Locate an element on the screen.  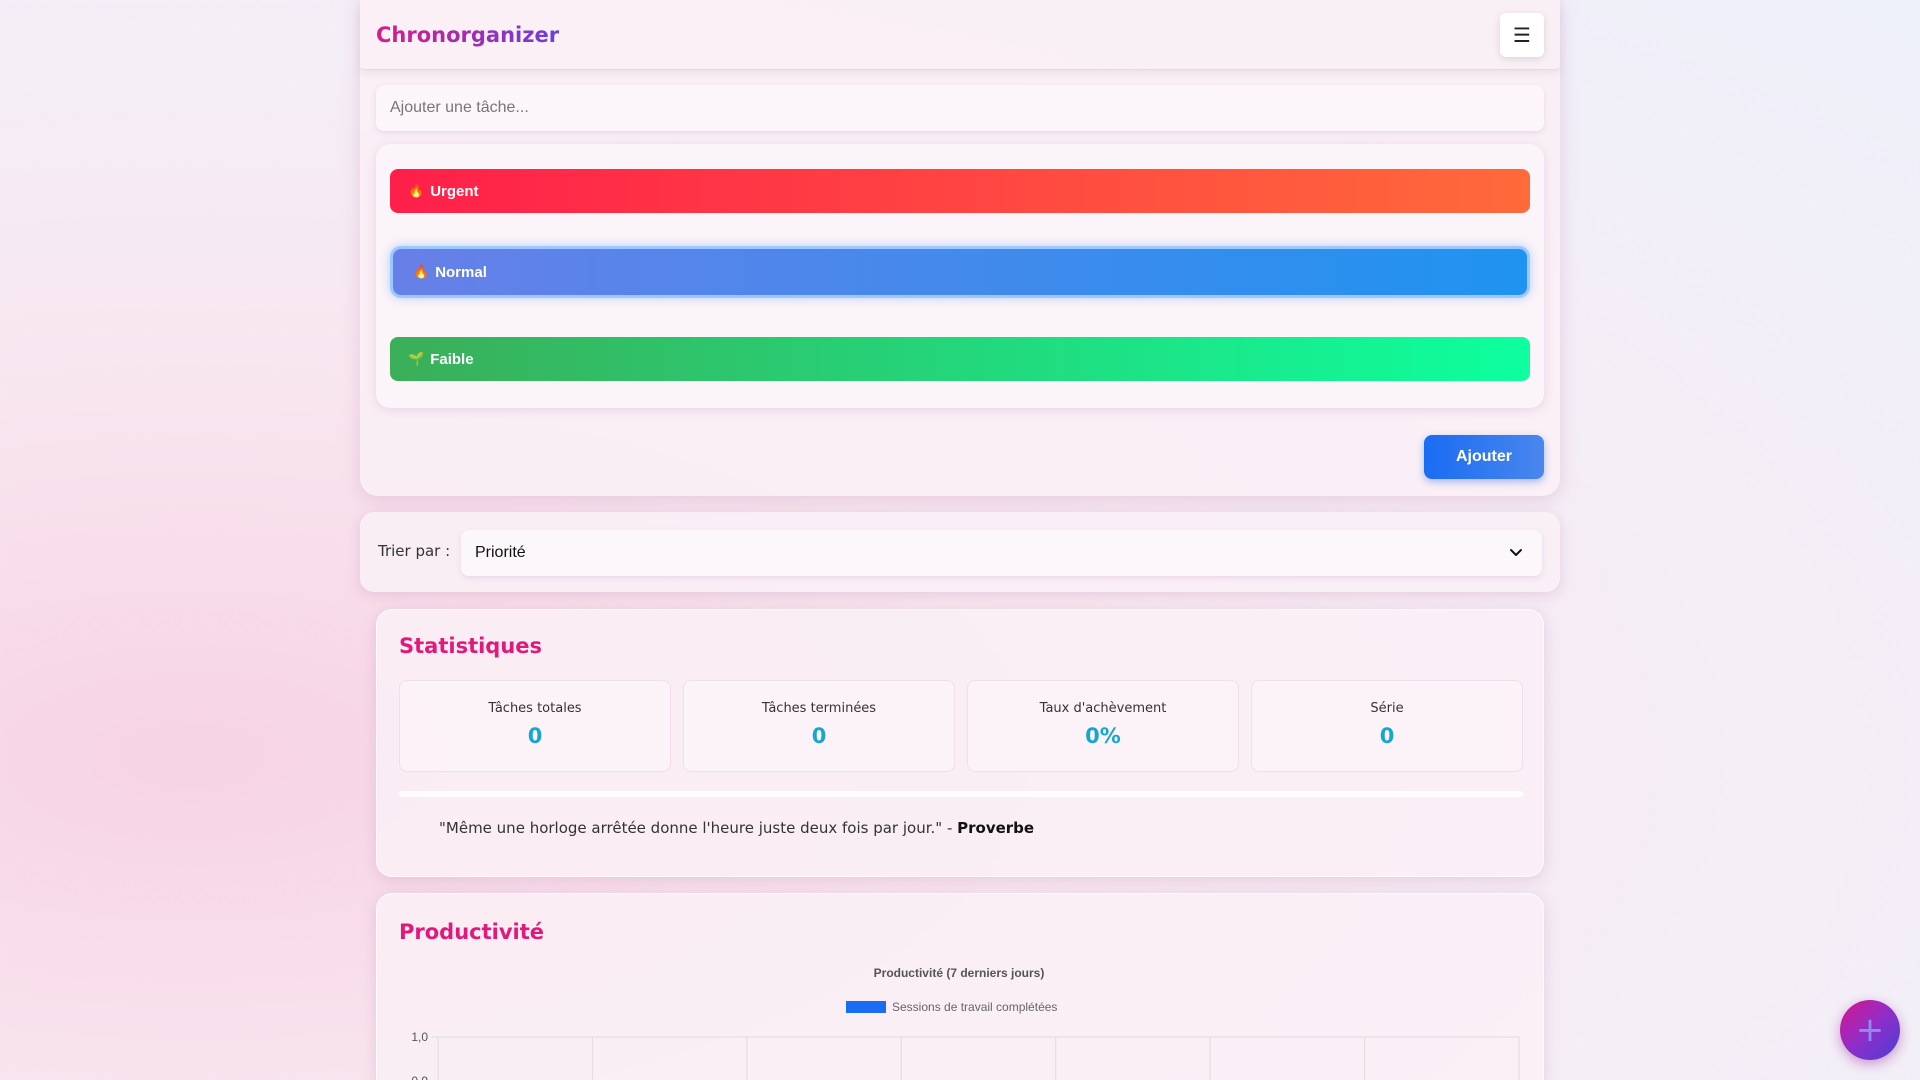
menu-button: ☰ is located at coordinates (1522, 34).